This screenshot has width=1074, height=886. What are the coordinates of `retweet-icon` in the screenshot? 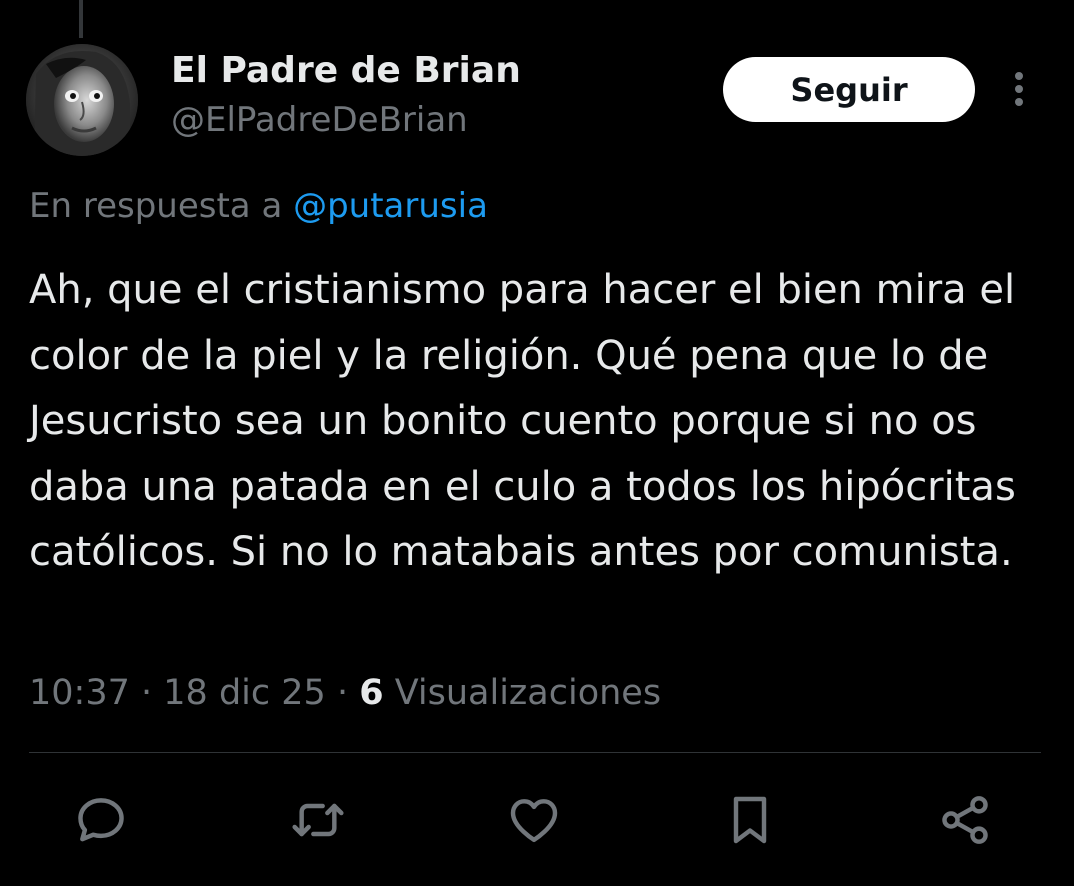 It's located at (318, 820).